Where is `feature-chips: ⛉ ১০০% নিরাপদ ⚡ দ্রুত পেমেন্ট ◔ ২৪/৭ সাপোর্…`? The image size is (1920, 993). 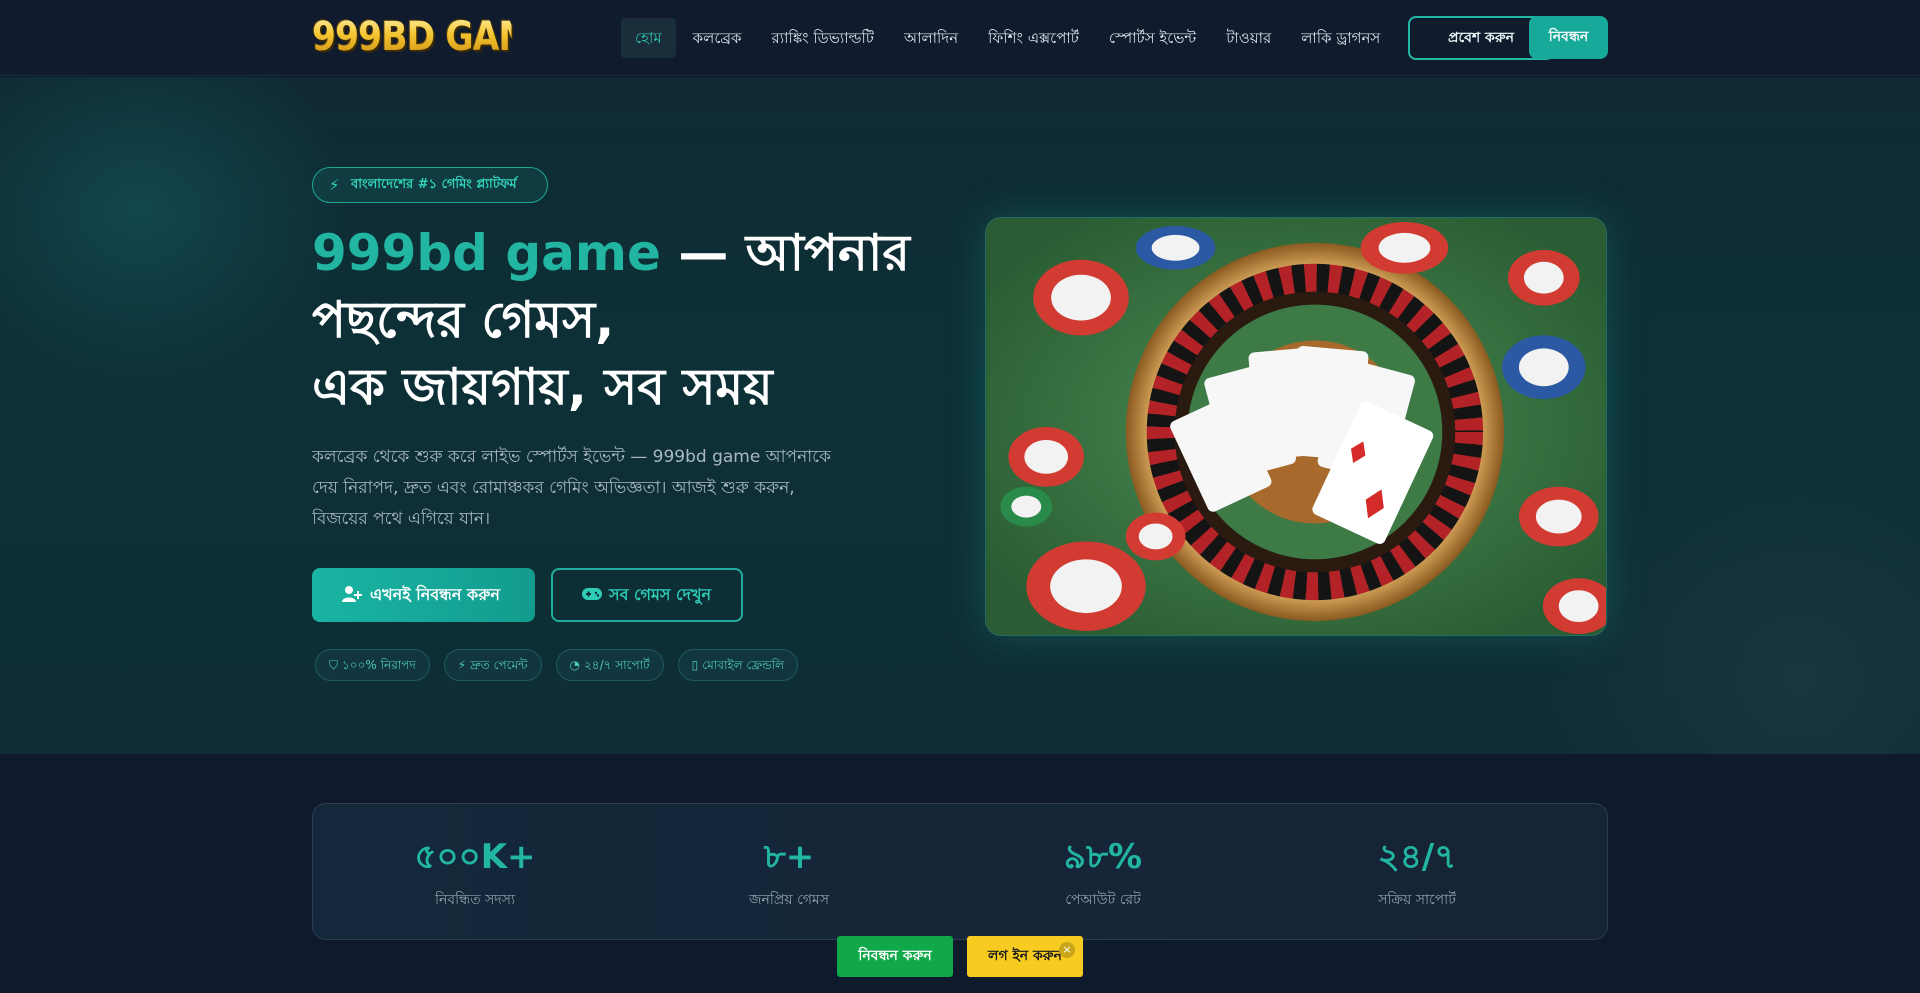 feature-chips: ⛉ ১০০% নিরাপদ ⚡ দ্রুত পেমেন্ট ◔ ২৪/৭ সাপোর্… is located at coordinates (557, 665).